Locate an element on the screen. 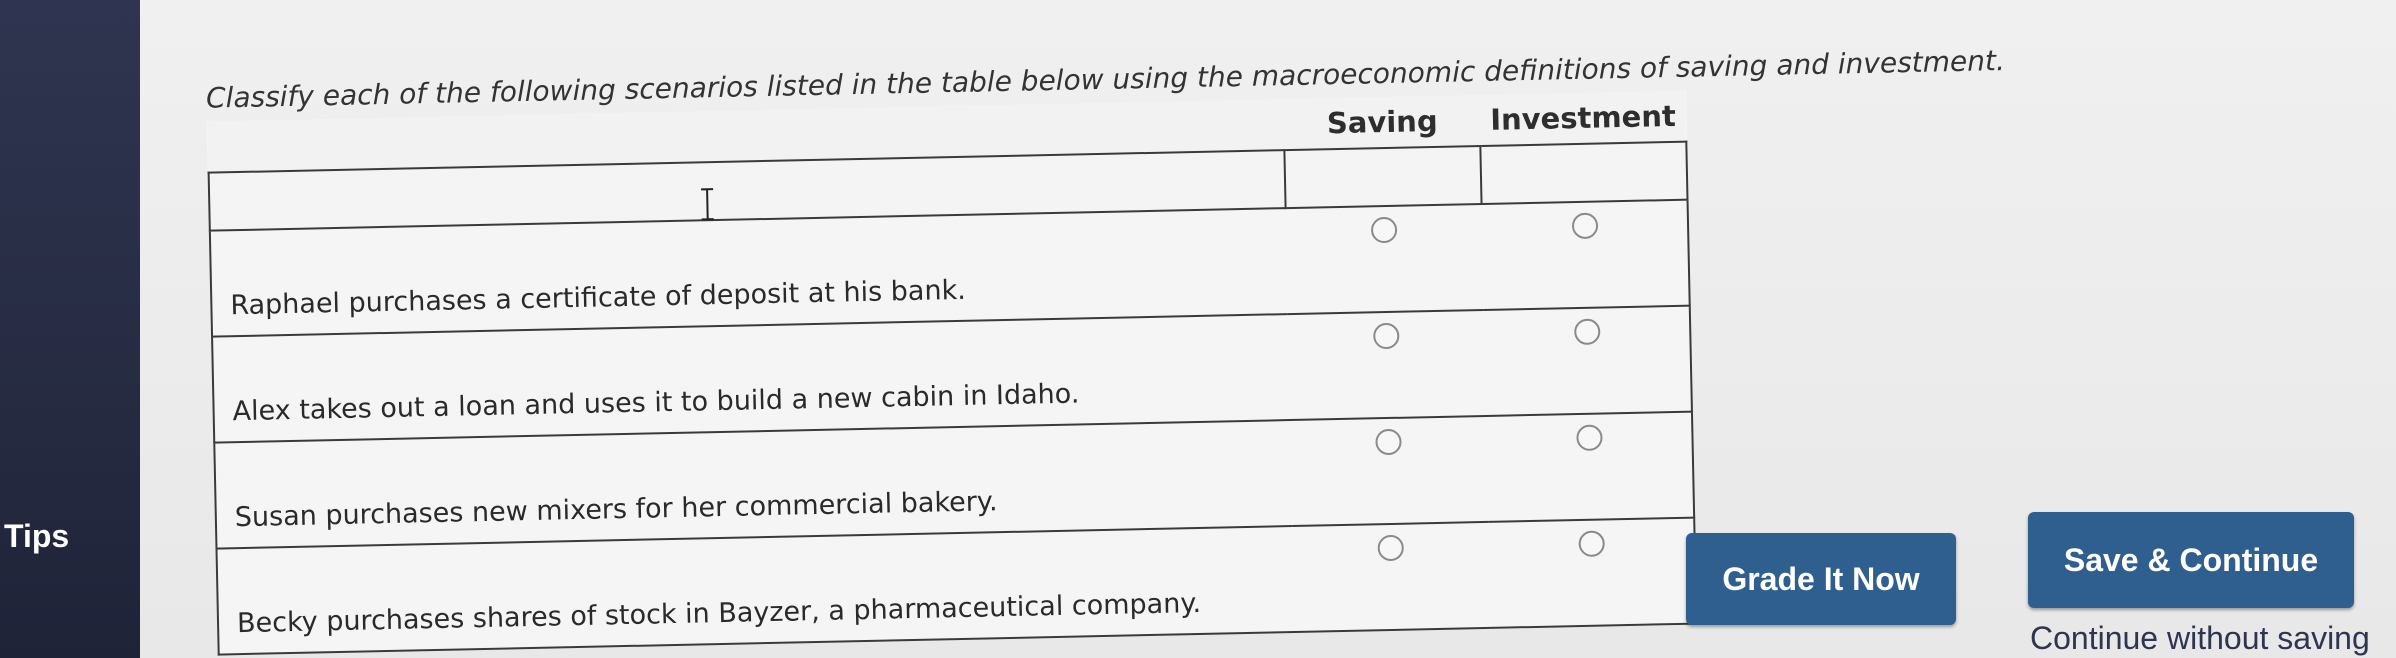 The height and width of the screenshot is (658, 2396). sidebar-item-tips: Tips is located at coordinates (36, 536).